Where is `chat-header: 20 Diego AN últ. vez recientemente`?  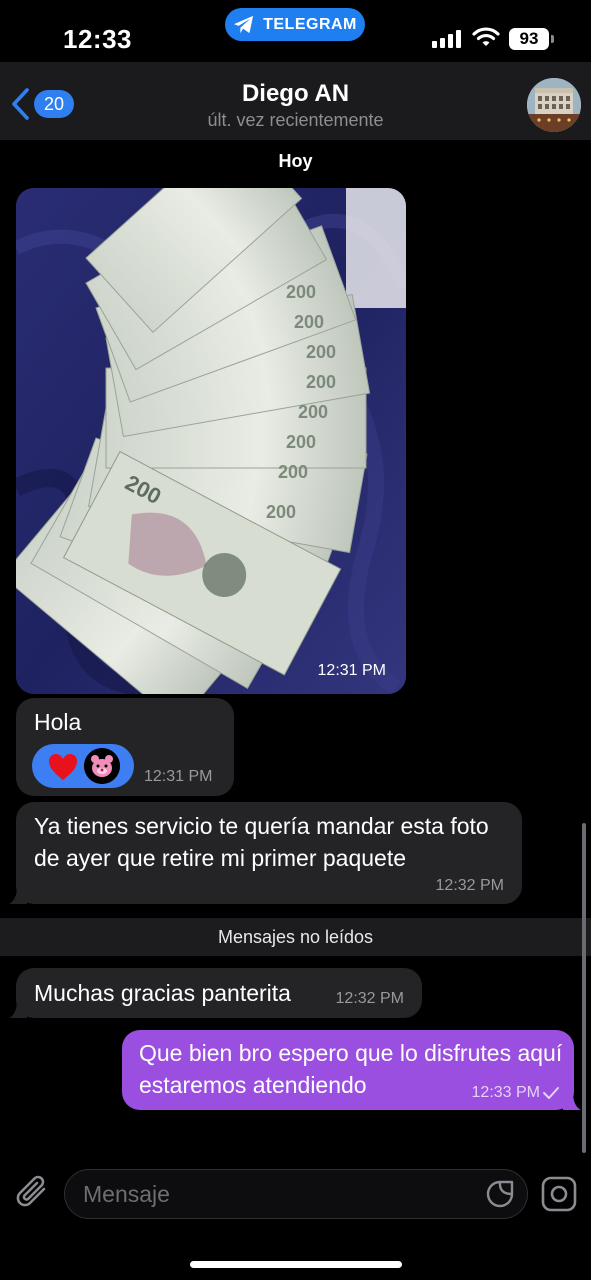
chat-header: 20 Diego AN últ. vez recientemente is located at coordinates (295, 101).